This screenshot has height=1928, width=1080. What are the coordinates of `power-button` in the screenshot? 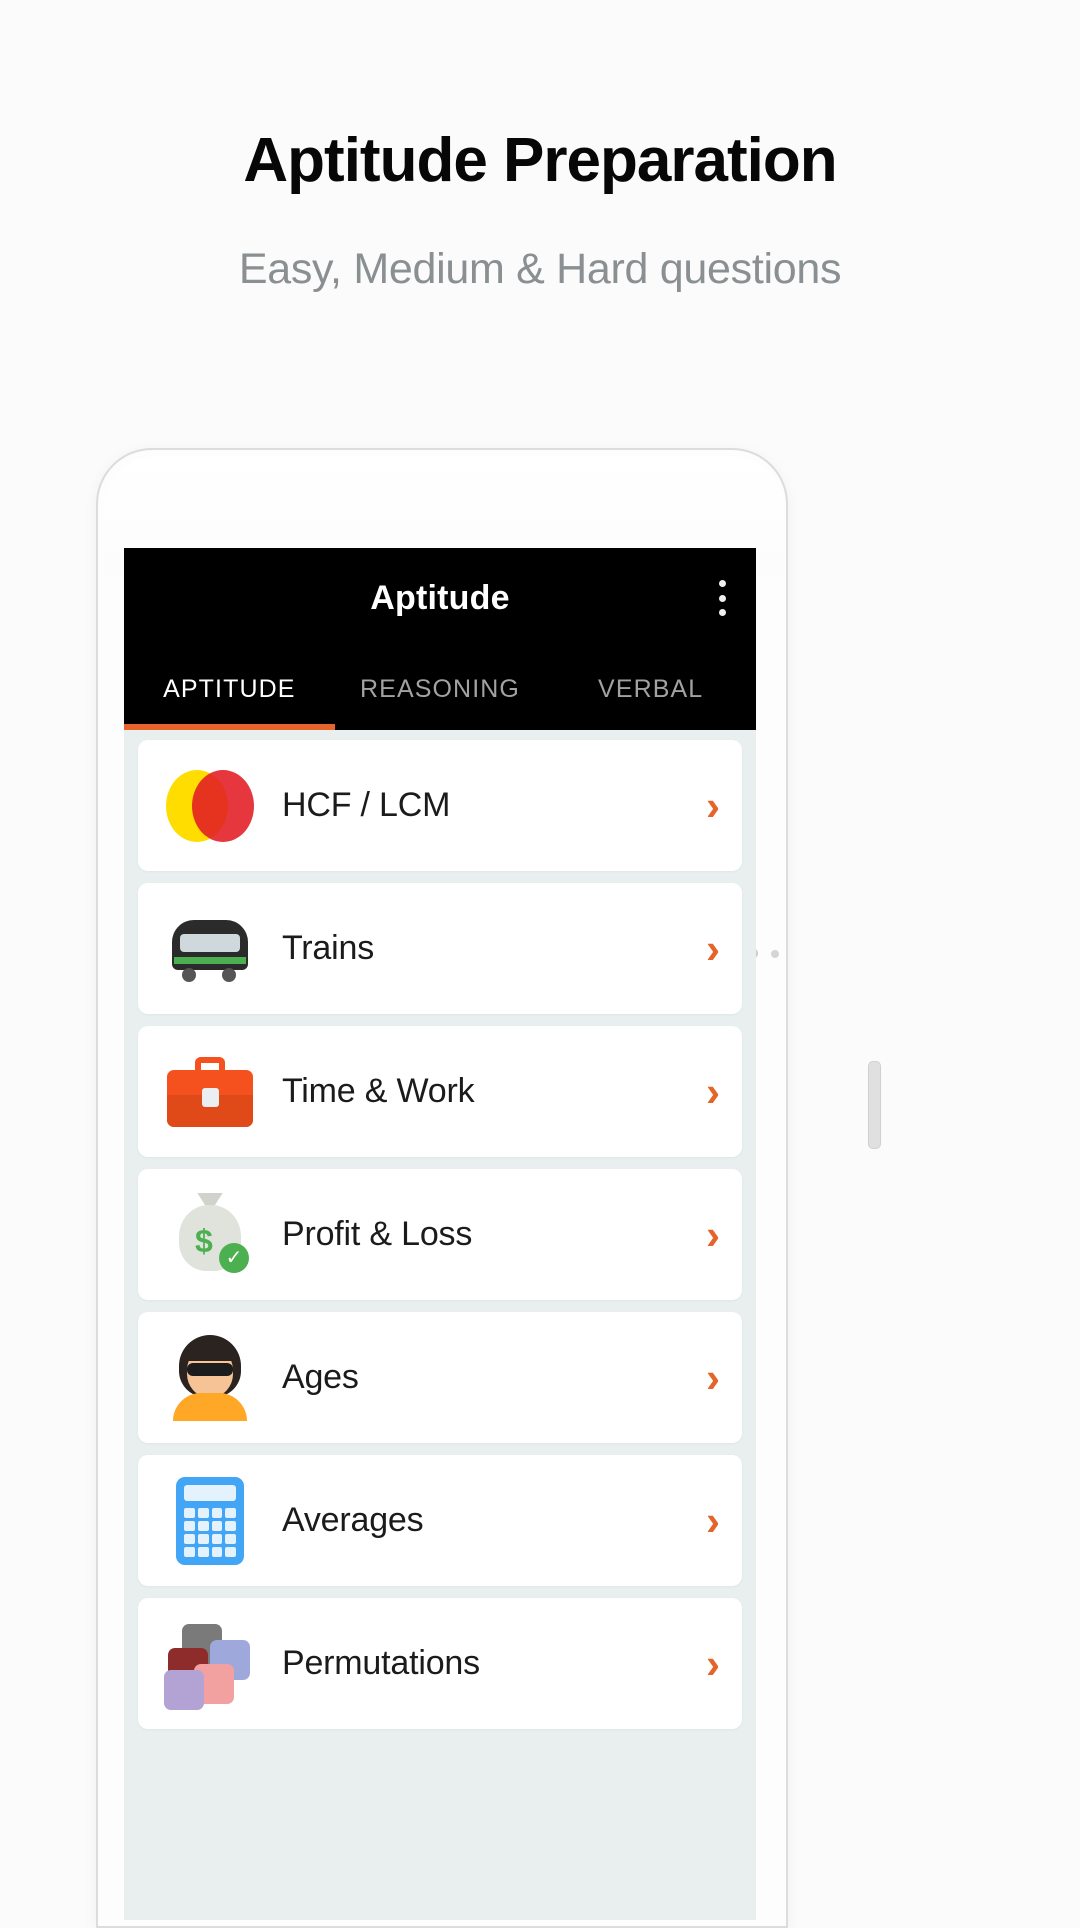 It's located at (874, 1105).